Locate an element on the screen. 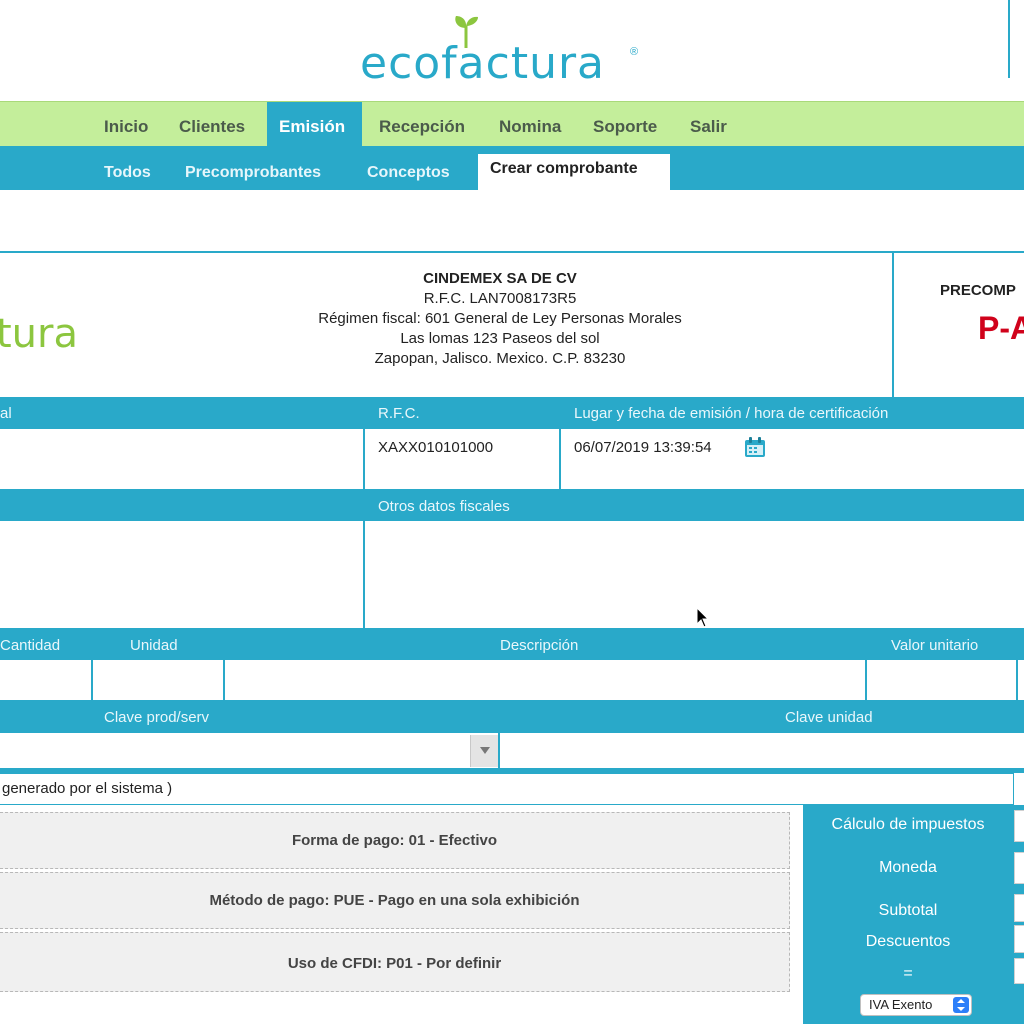 The width and height of the screenshot is (1024, 1024). mouse-cursor-icon is located at coordinates (703, 617).